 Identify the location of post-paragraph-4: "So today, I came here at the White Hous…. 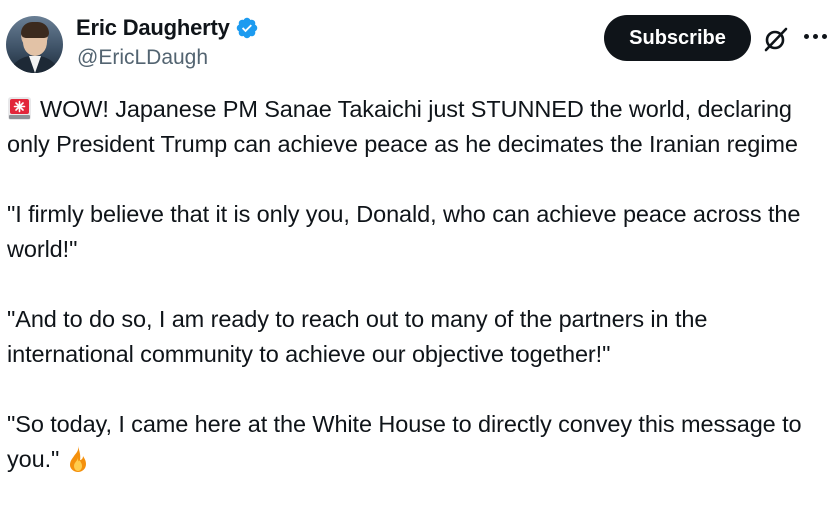
(422, 442).